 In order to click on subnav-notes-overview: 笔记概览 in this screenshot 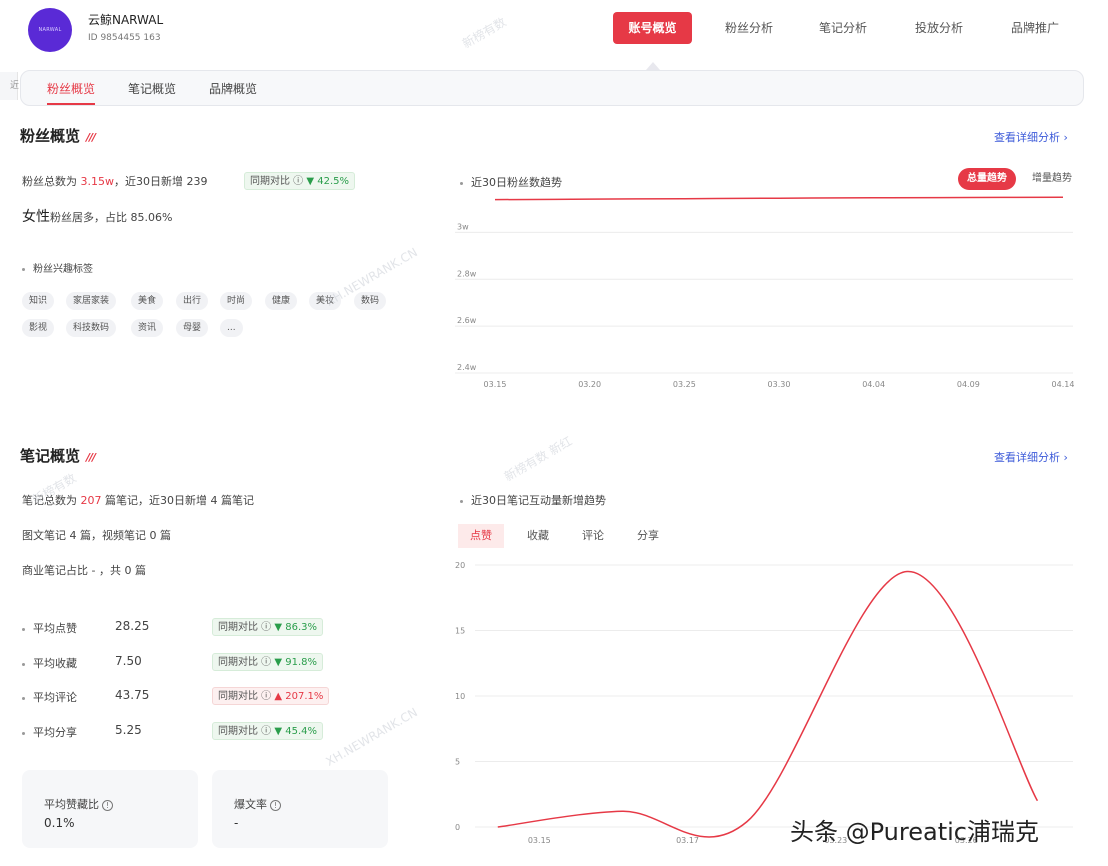, I will do `click(152, 91)`.